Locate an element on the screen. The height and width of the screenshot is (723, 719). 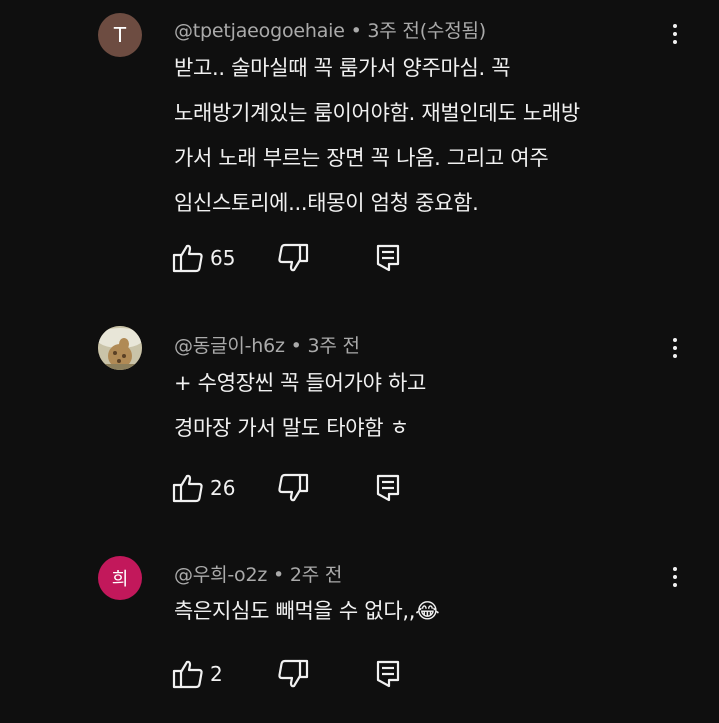
like-button: 2 is located at coordinates (197, 674).